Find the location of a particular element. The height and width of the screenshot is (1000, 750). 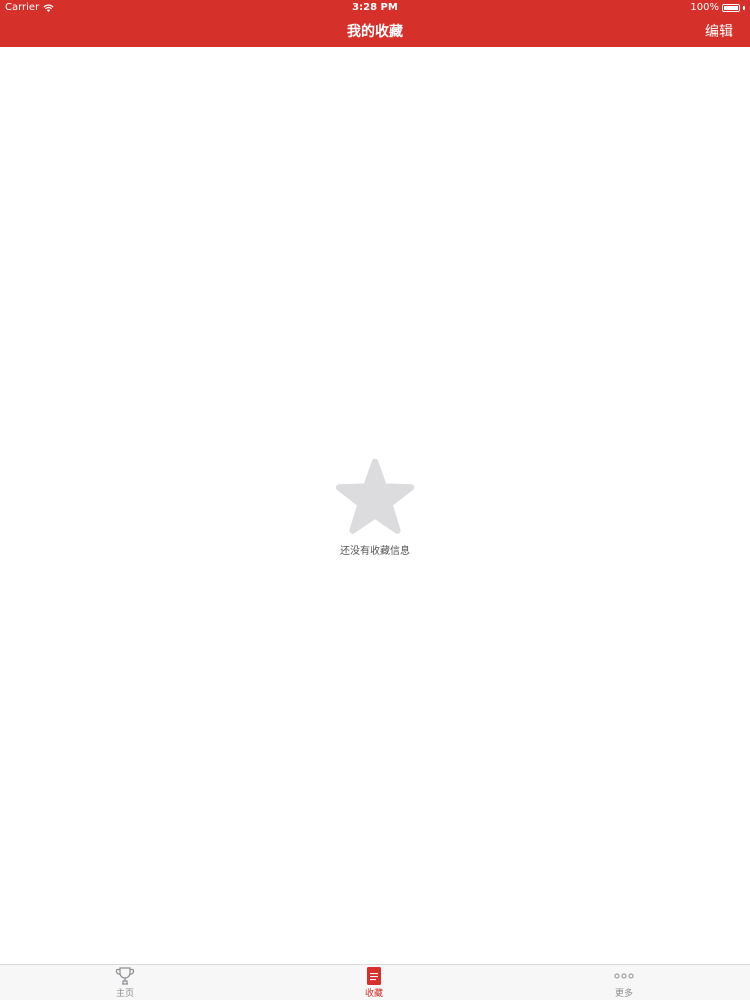

star-icon is located at coordinates (375, 496).